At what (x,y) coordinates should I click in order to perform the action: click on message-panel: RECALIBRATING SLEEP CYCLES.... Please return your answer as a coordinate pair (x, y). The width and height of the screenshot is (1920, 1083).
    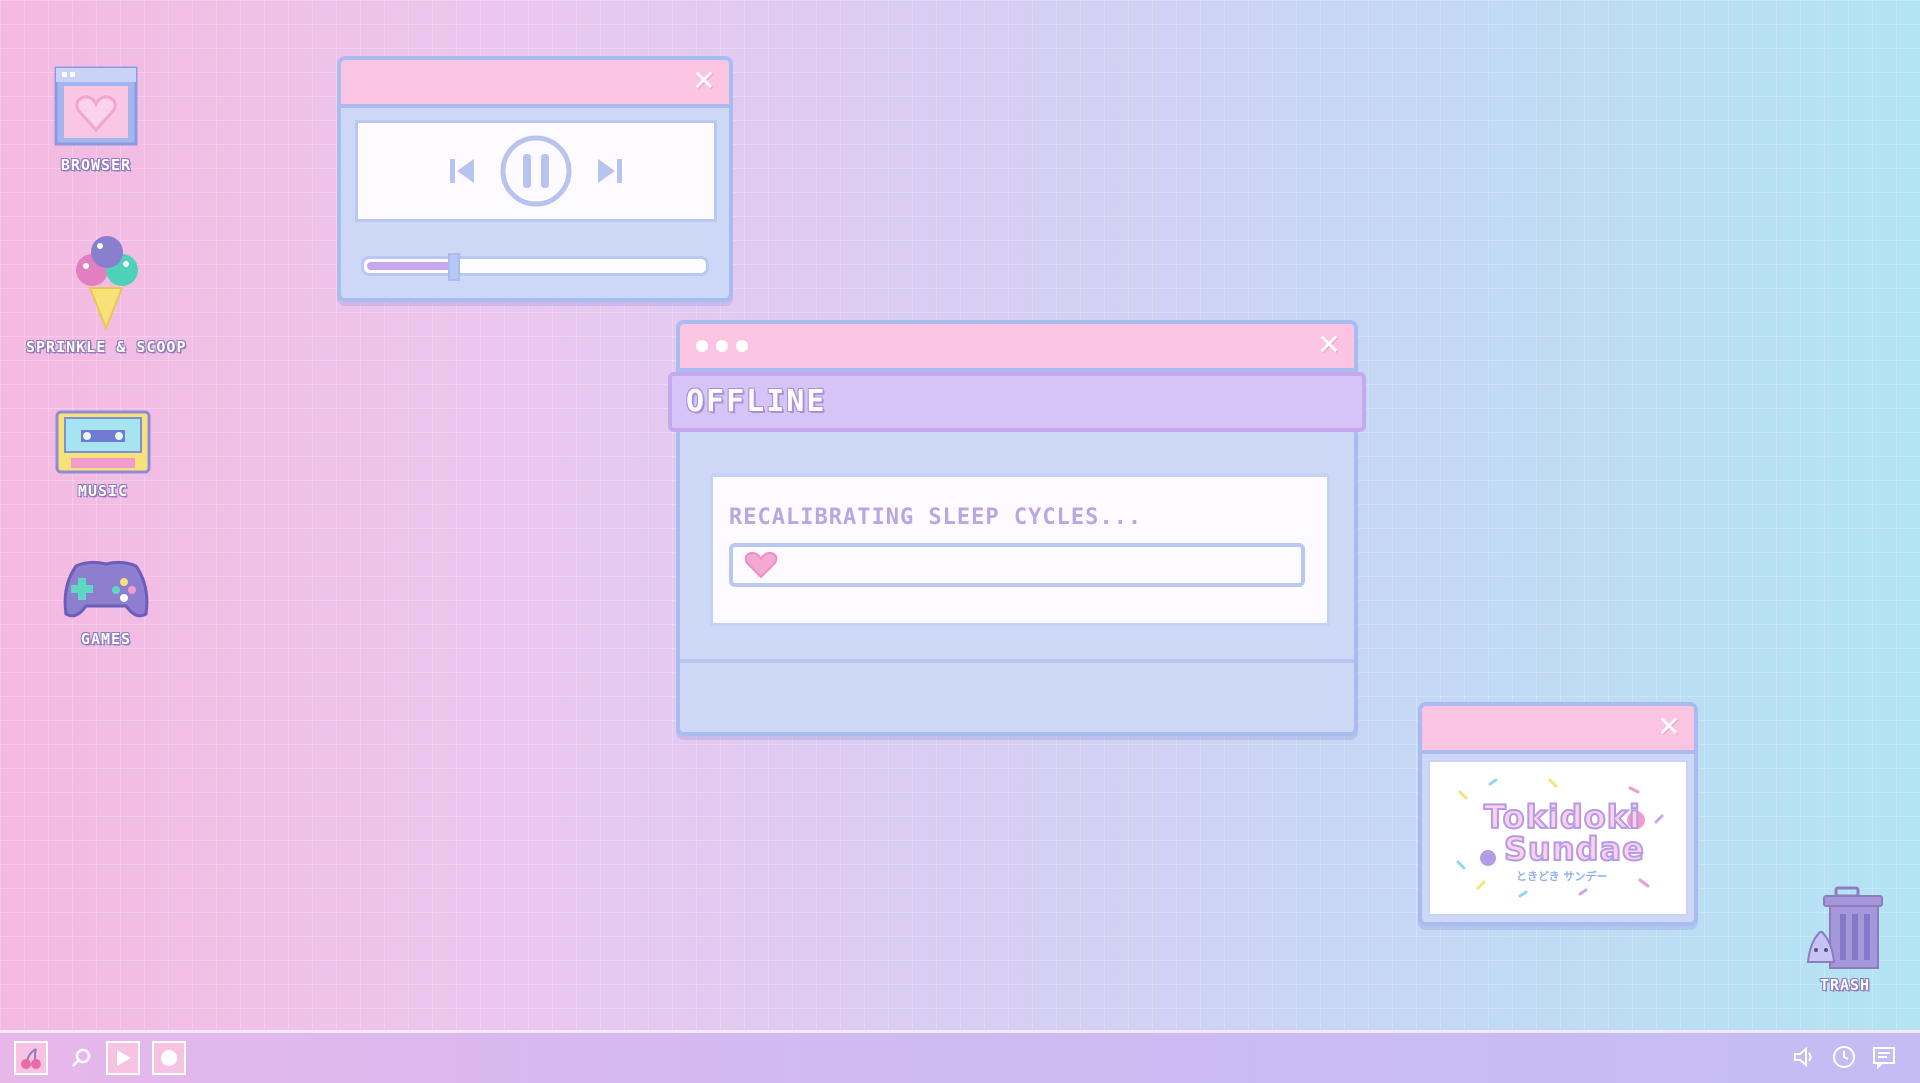
    Looking at the image, I should click on (1020, 550).